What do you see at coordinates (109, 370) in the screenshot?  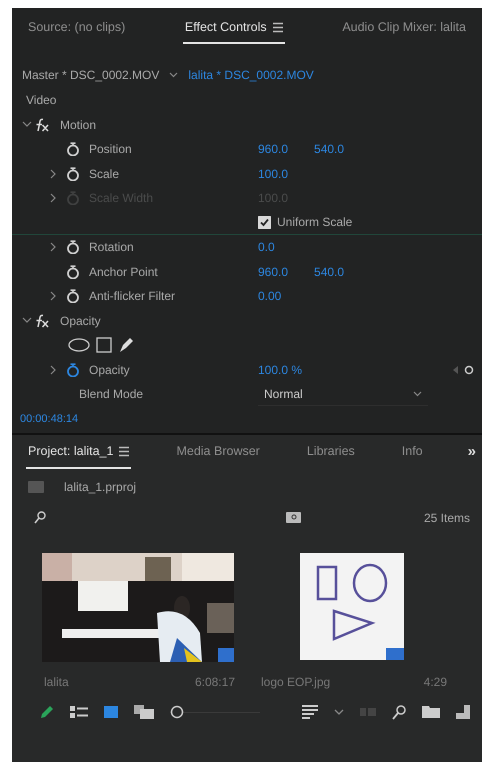 I see `property-name: Opacity` at bounding box center [109, 370].